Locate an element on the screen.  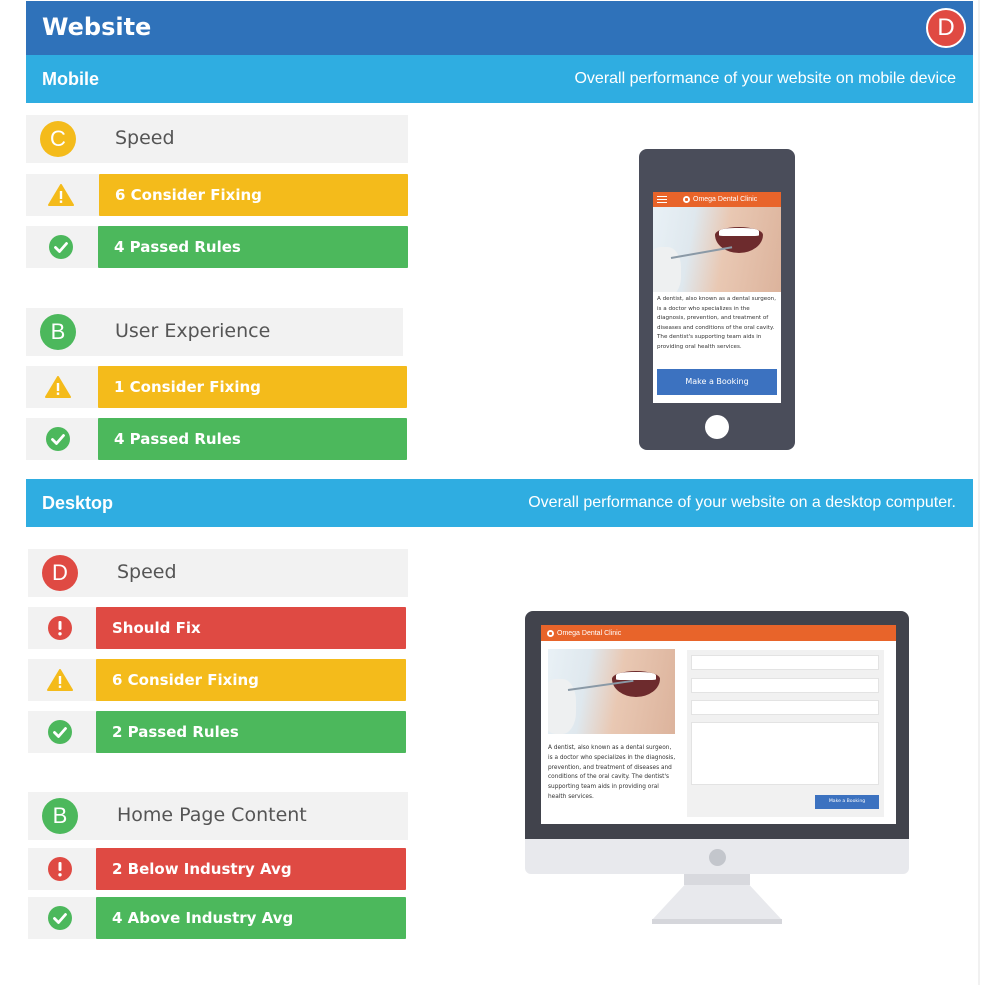
result-bar: 2 Passed Rules is located at coordinates (251, 732).